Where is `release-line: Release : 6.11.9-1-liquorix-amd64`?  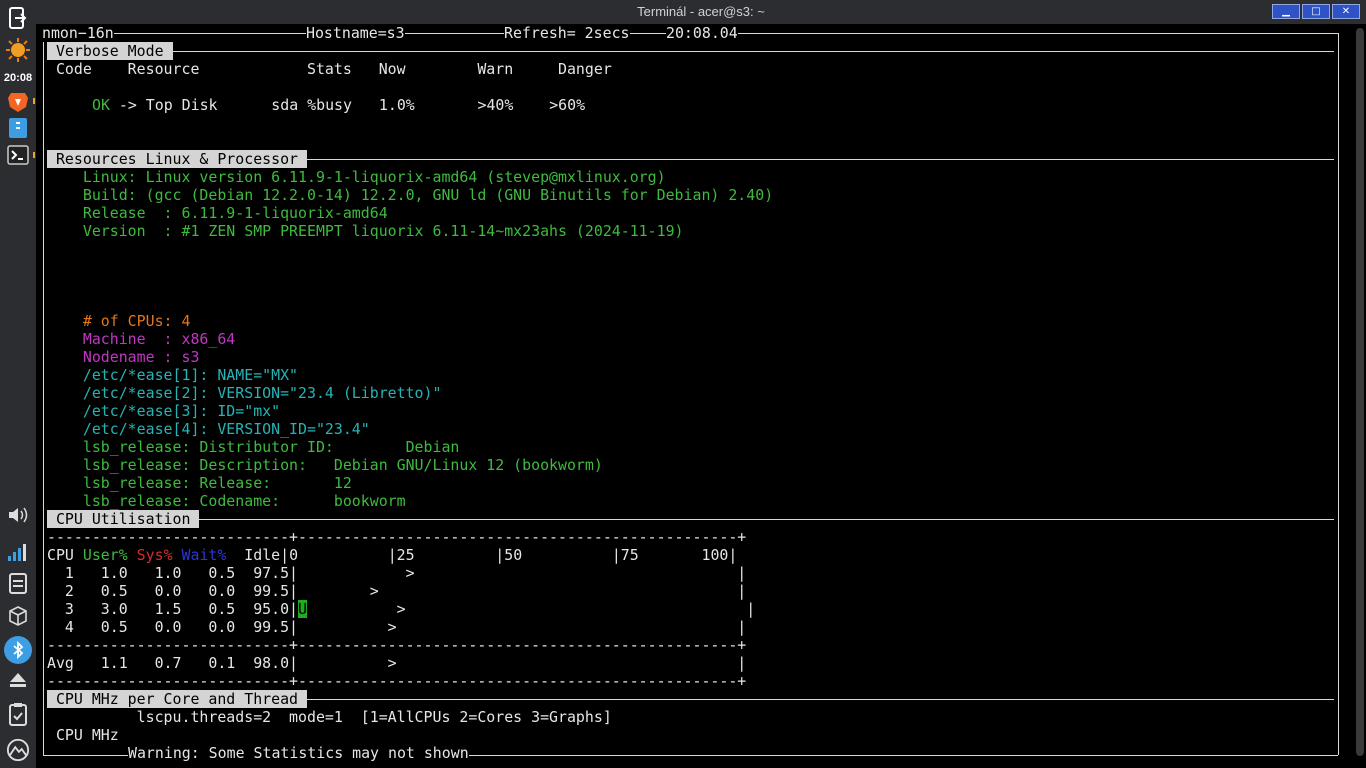 release-line: Release : 6.11.9-1-liquorix-amd64 is located at coordinates (217, 213).